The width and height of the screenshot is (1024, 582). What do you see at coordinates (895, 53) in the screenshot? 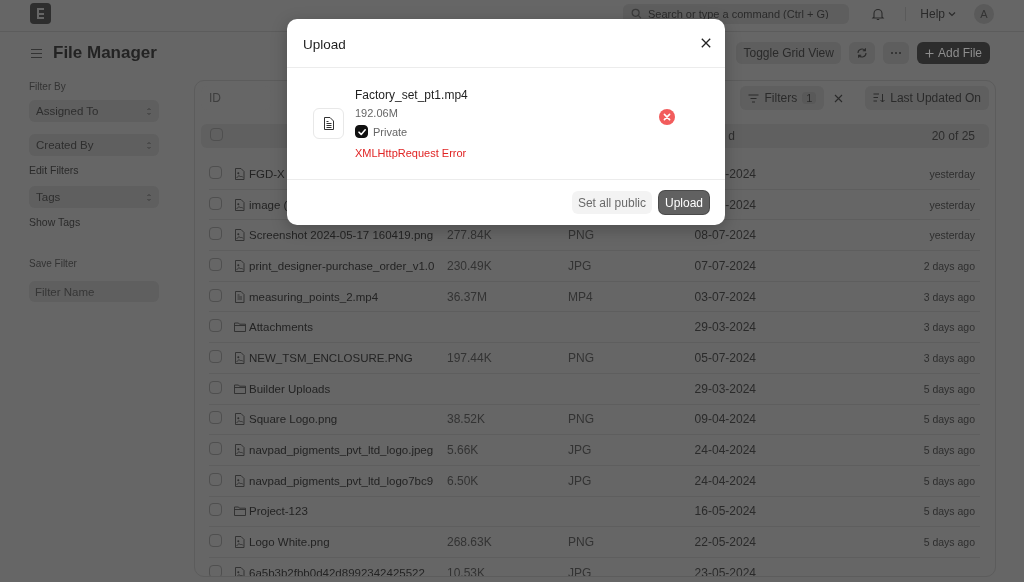
I see `more-button` at bounding box center [895, 53].